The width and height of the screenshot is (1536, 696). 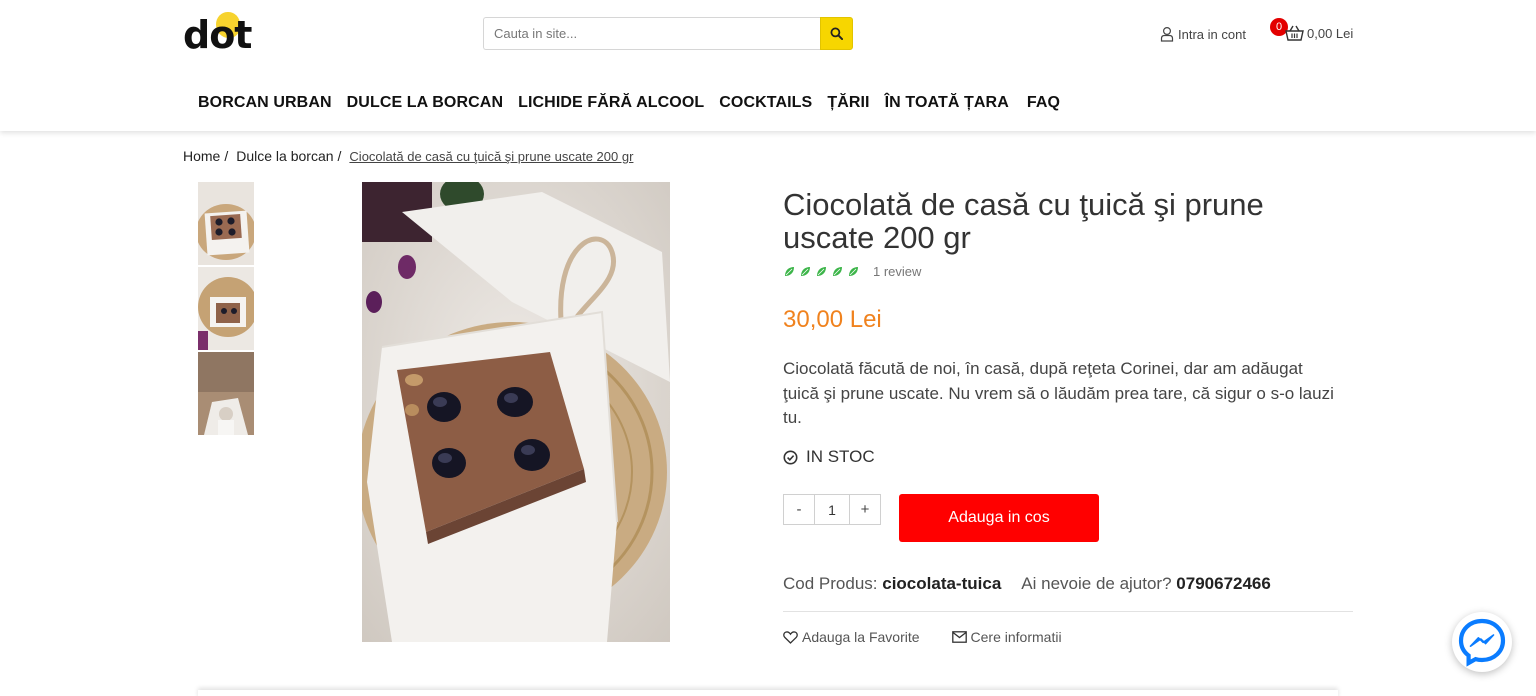 What do you see at coordinates (425, 103) in the screenshot?
I see `nav-item-dulce-la-borcan: DULCE LA BORCAN` at bounding box center [425, 103].